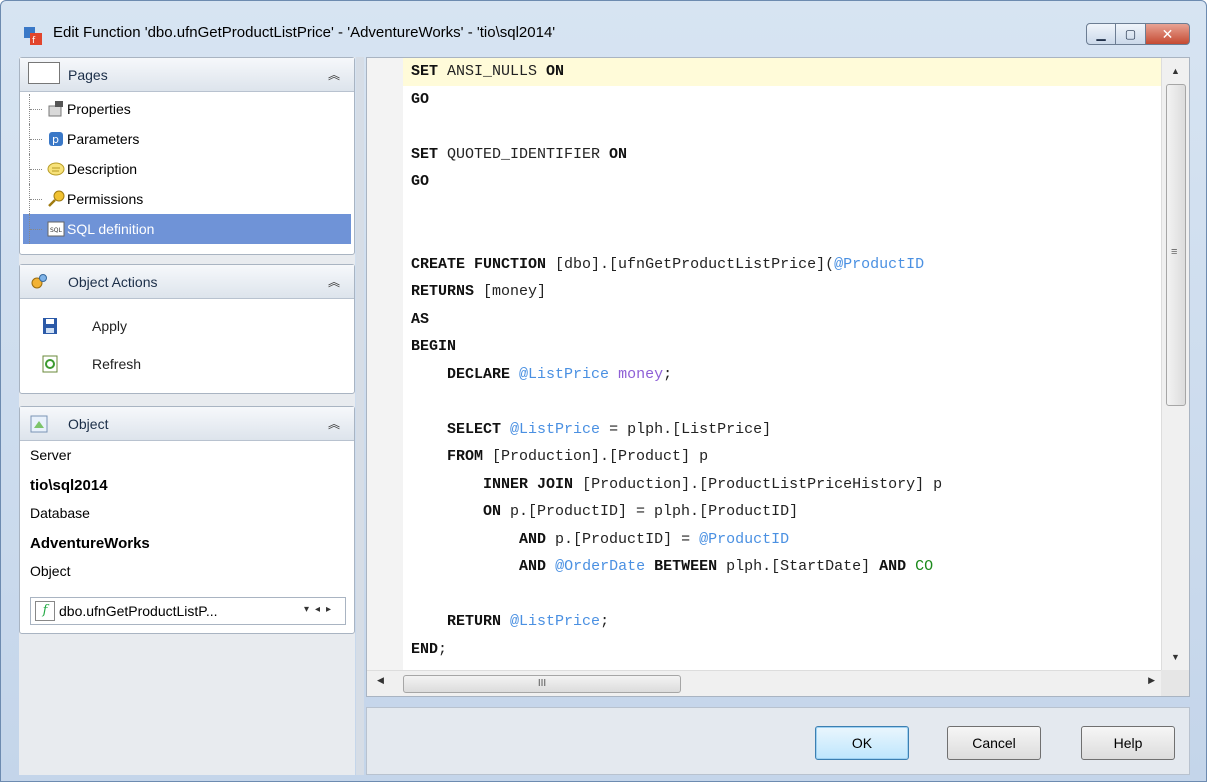 Image resolution: width=1207 pixels, height=782 pixels. What do you see at coordinates (380, 680) in the screenshot?
I see `scroll-left-icon: ◀` at bounding box center [380, 680].